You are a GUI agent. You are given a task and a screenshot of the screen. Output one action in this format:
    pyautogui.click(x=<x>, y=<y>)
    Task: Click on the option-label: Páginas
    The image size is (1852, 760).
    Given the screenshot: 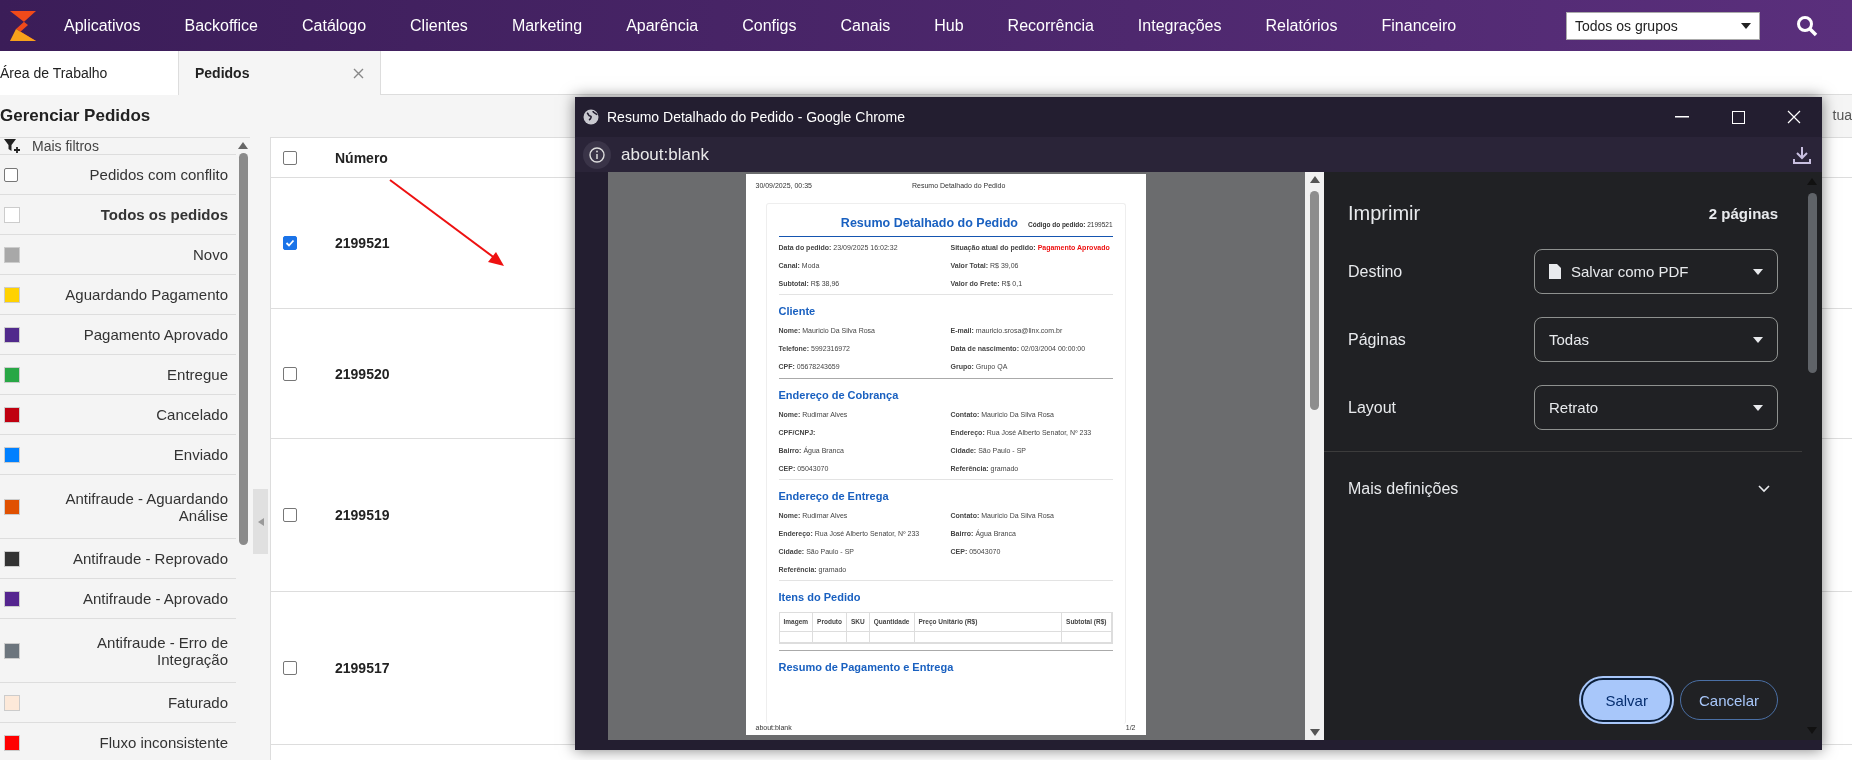 What is the action you would take?
    pyautogui.click(x=1377, y=339)
    